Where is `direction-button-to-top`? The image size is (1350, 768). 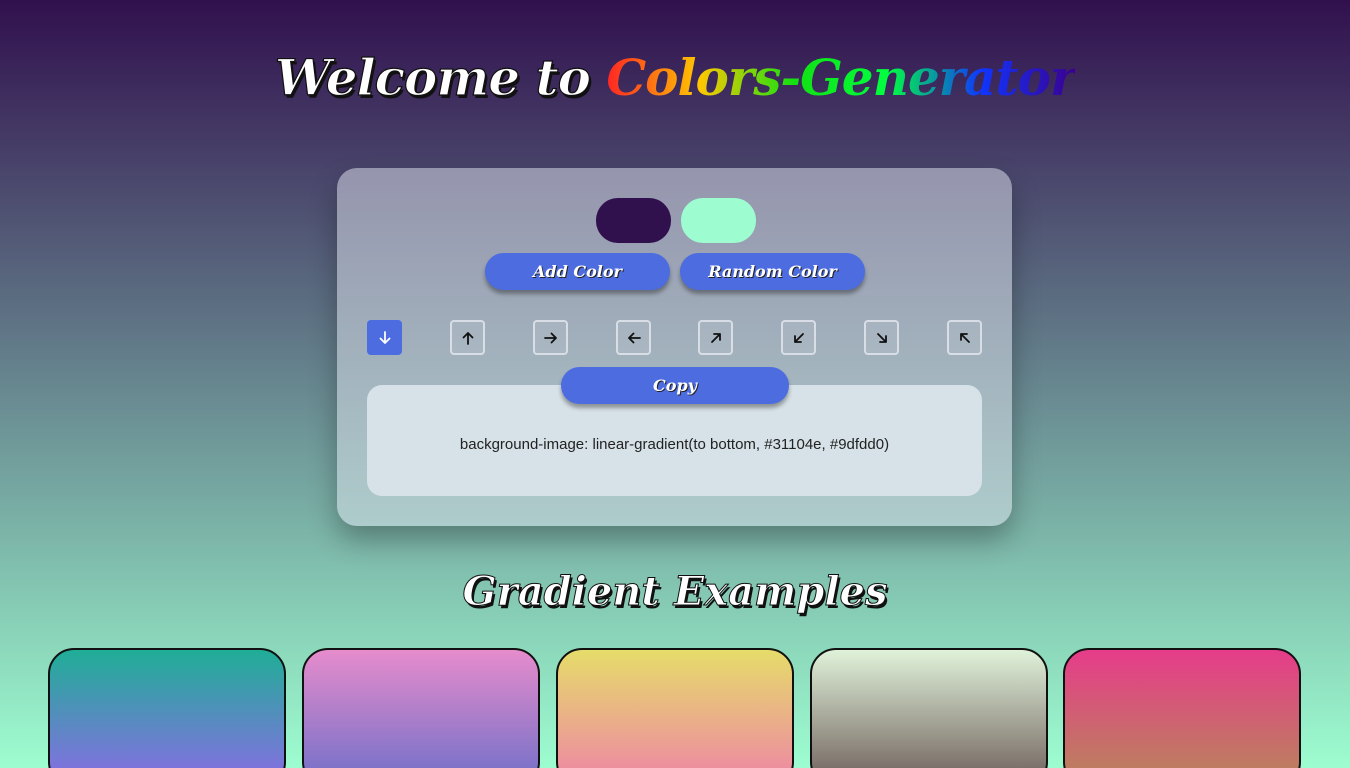 direction-button-to-top is located at coordinates (467, 337).